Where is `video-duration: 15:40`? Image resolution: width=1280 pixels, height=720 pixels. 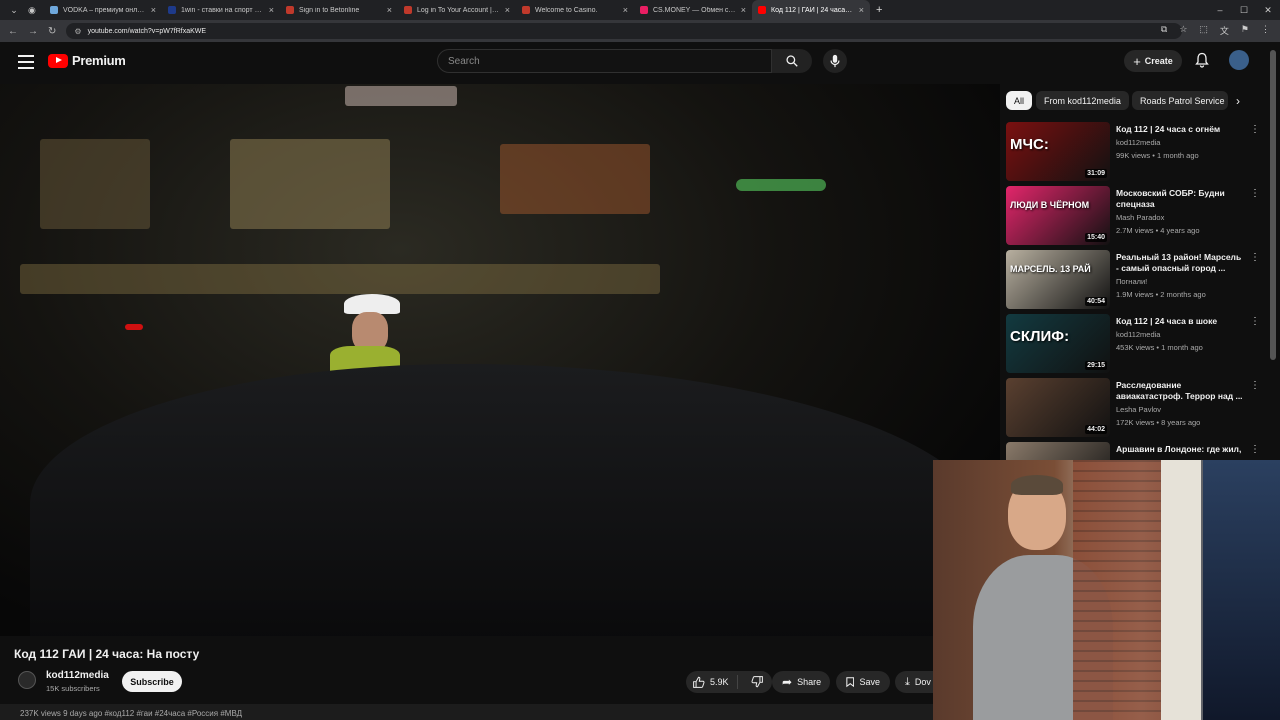
video-duration: 15:40 is located at coordinates (1096, 237).